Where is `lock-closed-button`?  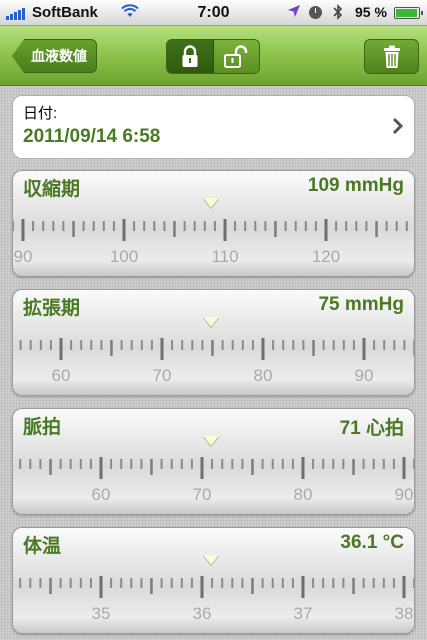
lock-closed-button is located at coordinates (190, 56).